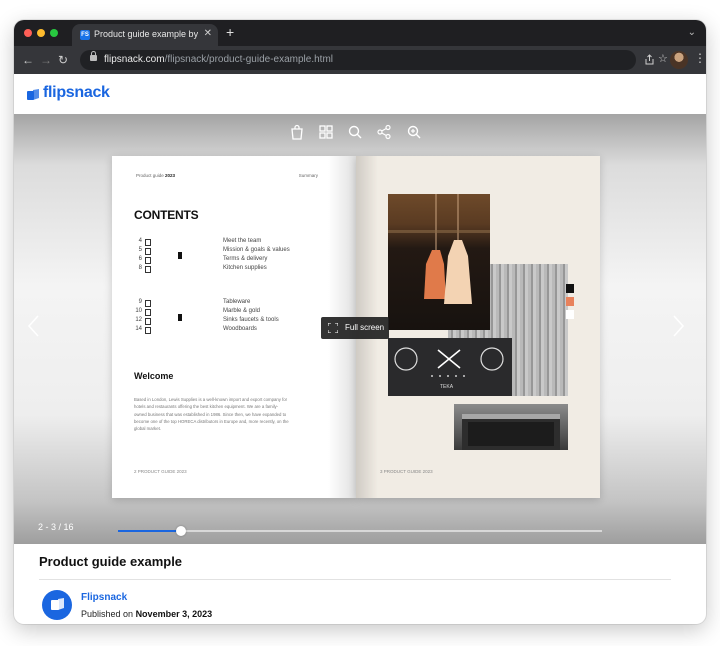 Image resolution: width=720 pixels, height=646 pixels. I want to click on pendant-lamps-photo, so click(439, 262).